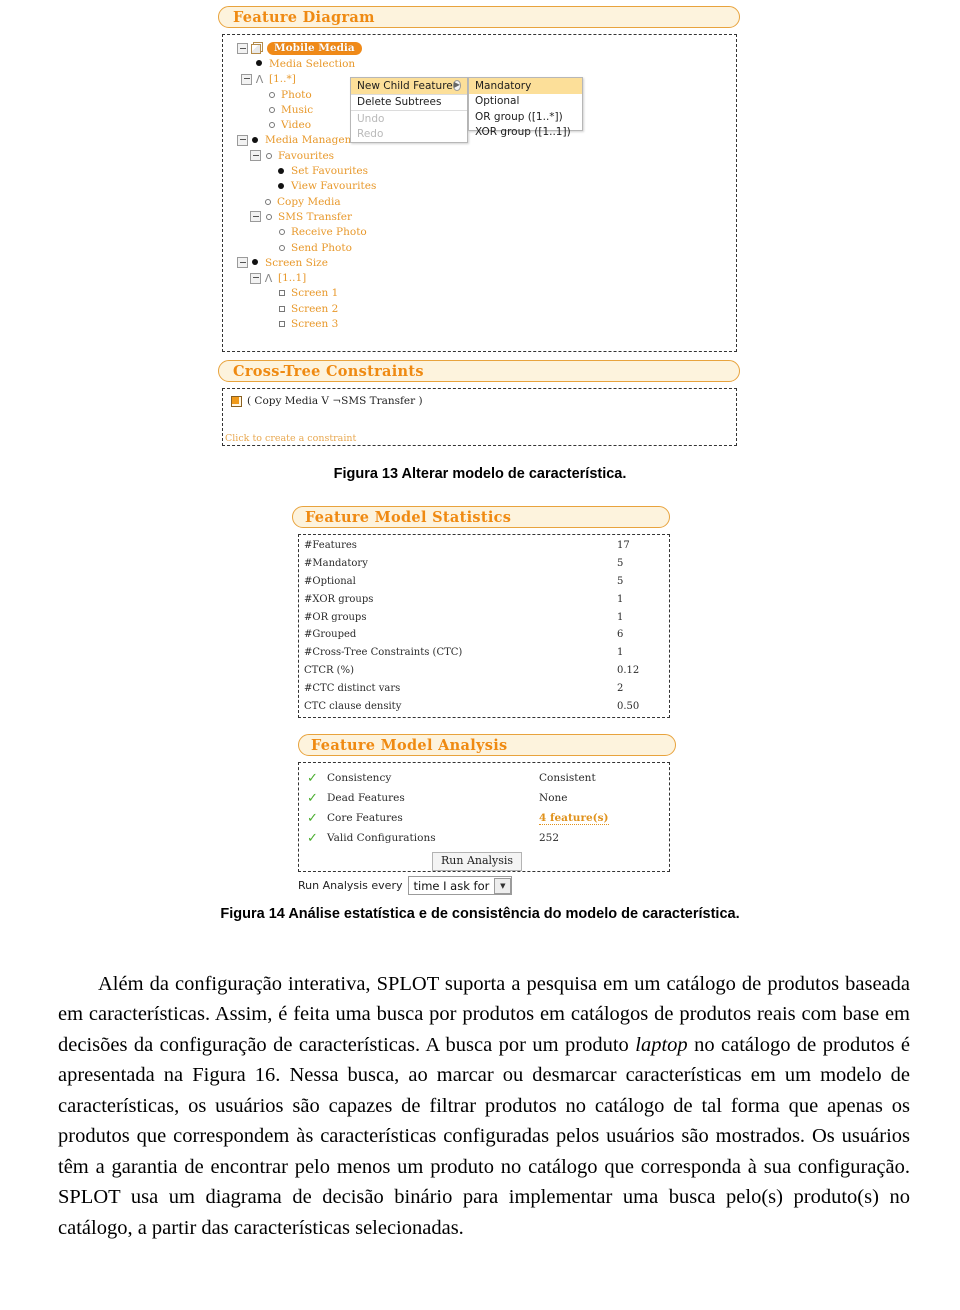  I want to click on tree-node-label: Screen 2, so click(314, 309).